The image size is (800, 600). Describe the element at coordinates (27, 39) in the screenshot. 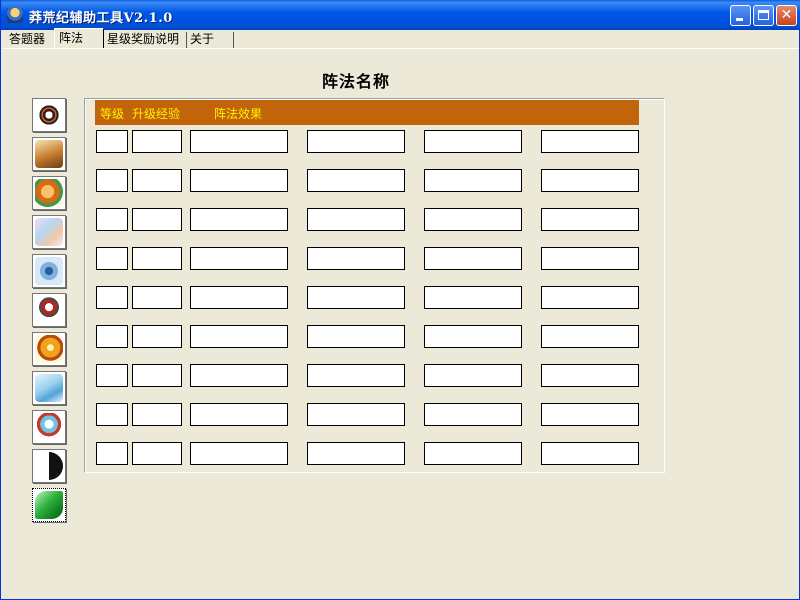

I see `tab-answer-helper: 答题器` at that location.